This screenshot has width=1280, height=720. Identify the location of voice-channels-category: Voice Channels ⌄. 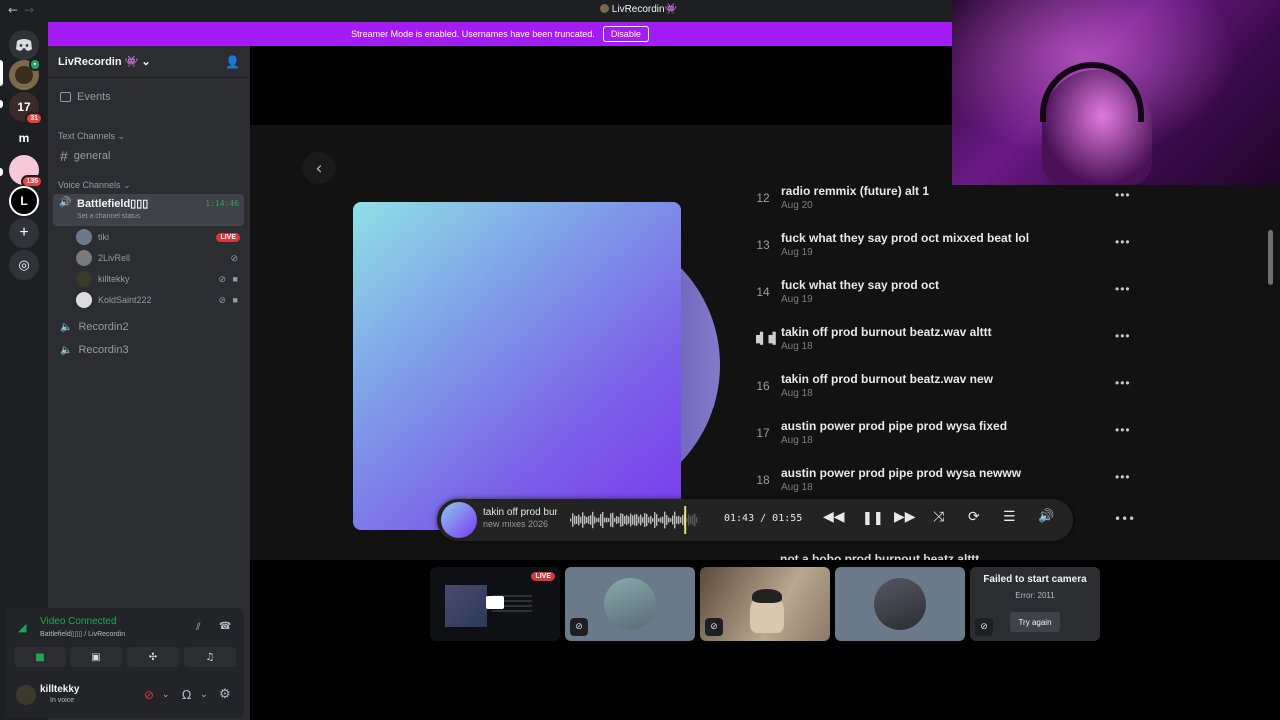
(94, 185).